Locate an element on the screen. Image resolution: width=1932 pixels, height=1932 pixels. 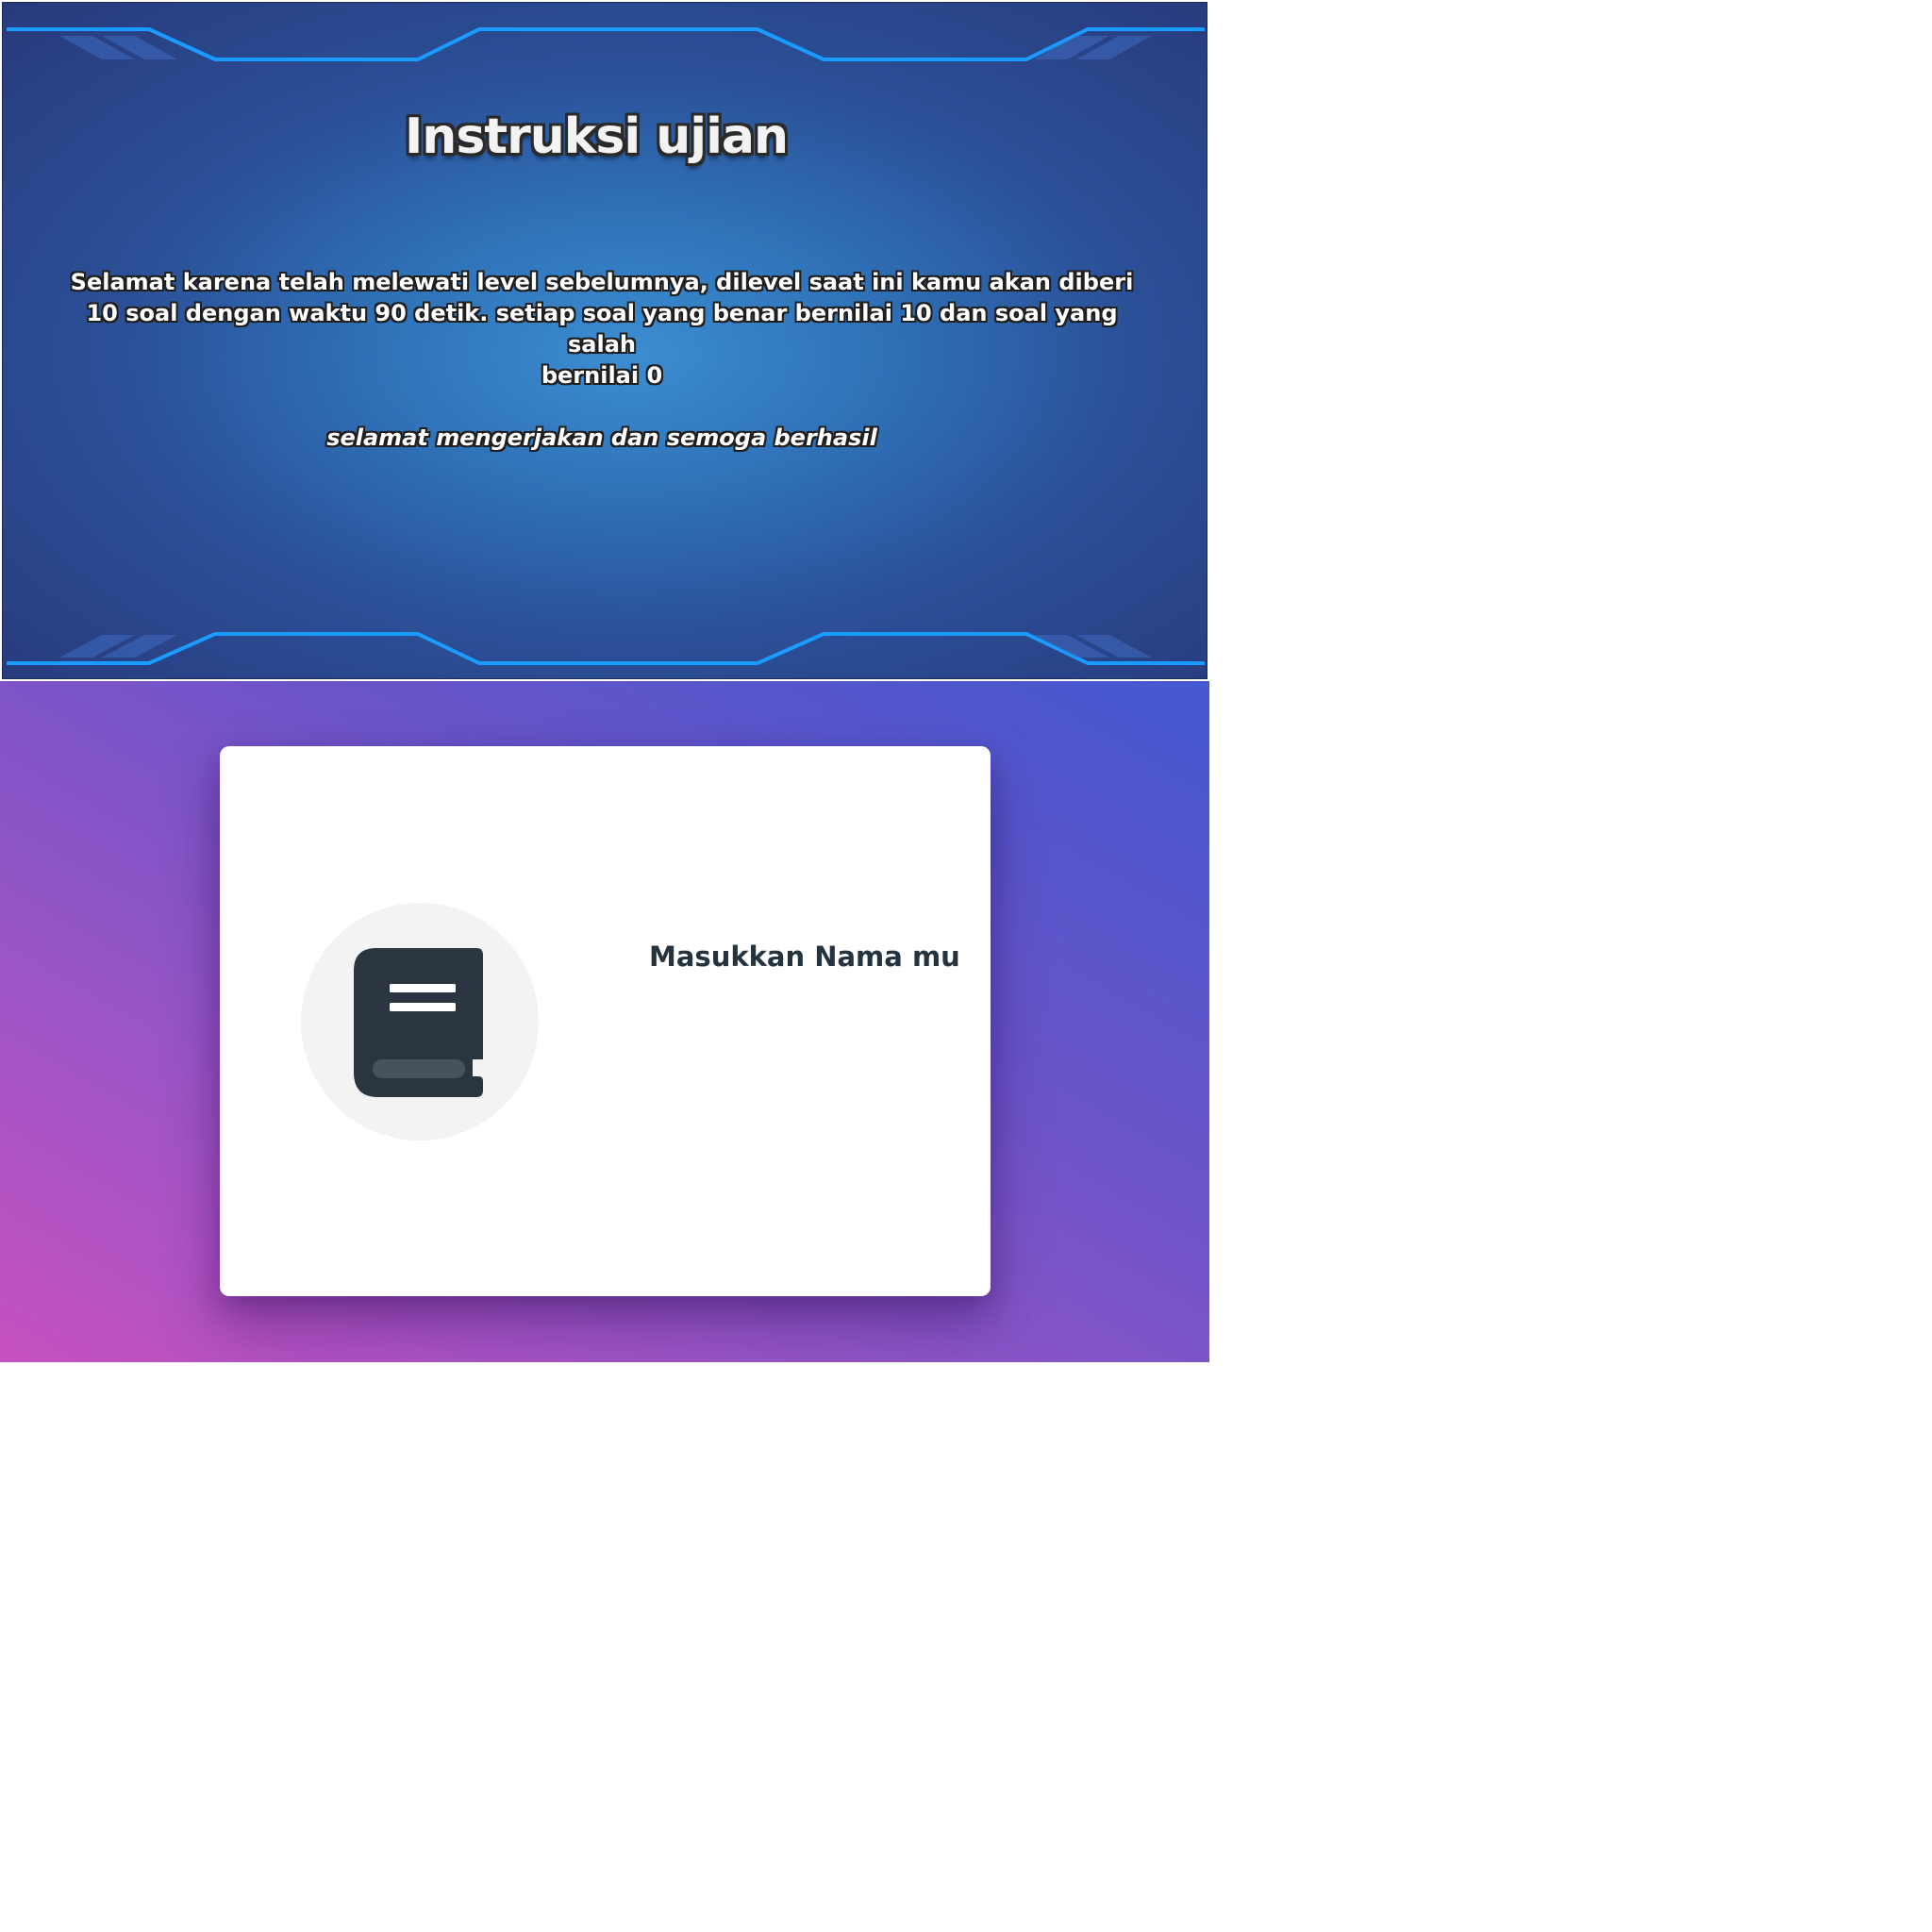
book-icon is located at coordinates (418, 1023).